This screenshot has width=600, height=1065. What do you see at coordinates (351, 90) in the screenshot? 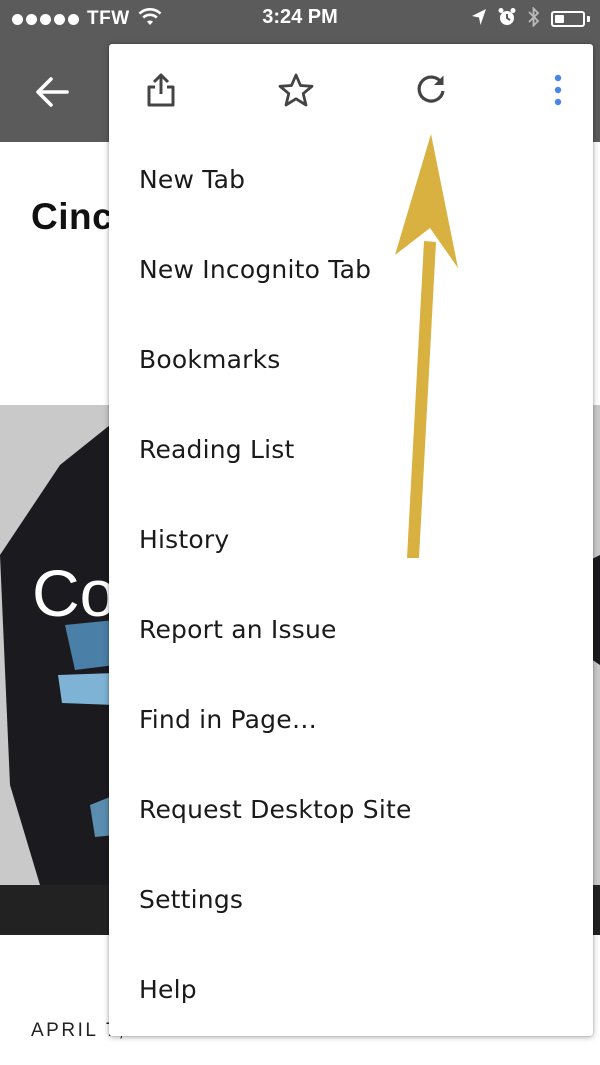
I see `menu-icon-row` at bounding box center [351, 90].